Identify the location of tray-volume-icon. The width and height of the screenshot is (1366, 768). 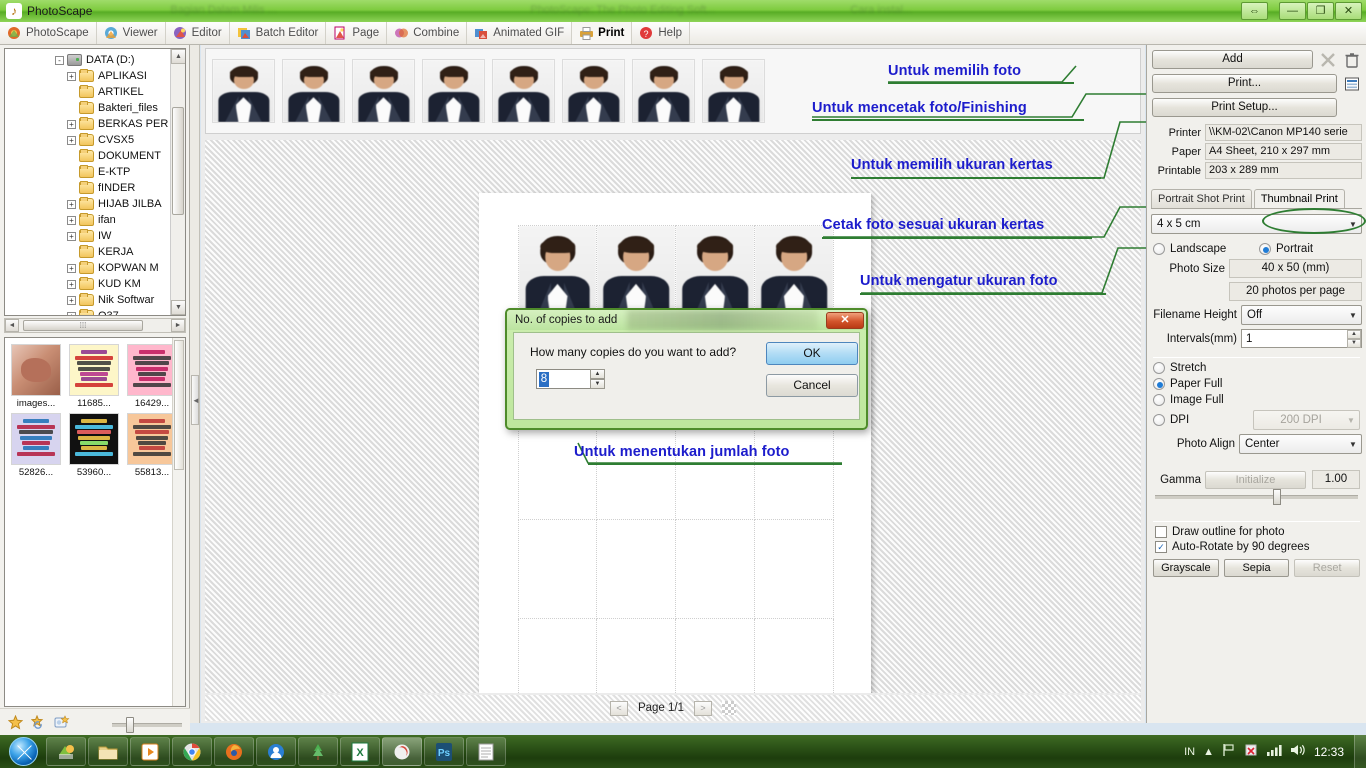
(1298, 751).